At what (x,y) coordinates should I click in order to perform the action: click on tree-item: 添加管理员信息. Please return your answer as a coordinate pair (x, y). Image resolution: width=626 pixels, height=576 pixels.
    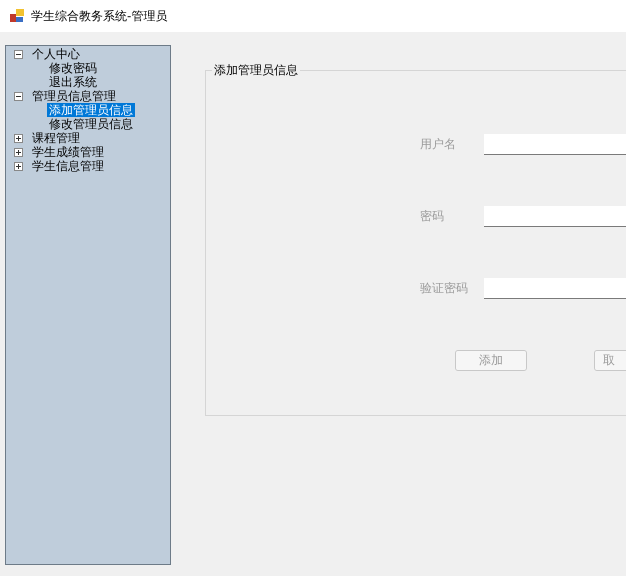
    Looking at the image, I should click on (91, 110).